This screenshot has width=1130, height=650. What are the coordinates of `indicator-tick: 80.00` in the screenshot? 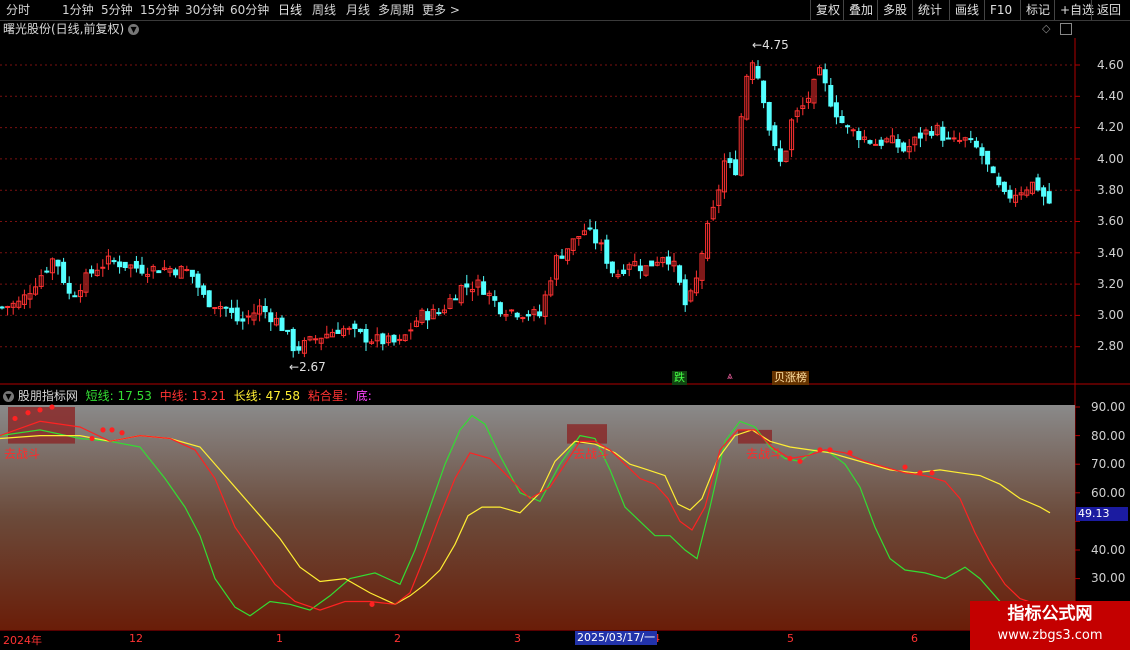 It's located at (1108, 436).